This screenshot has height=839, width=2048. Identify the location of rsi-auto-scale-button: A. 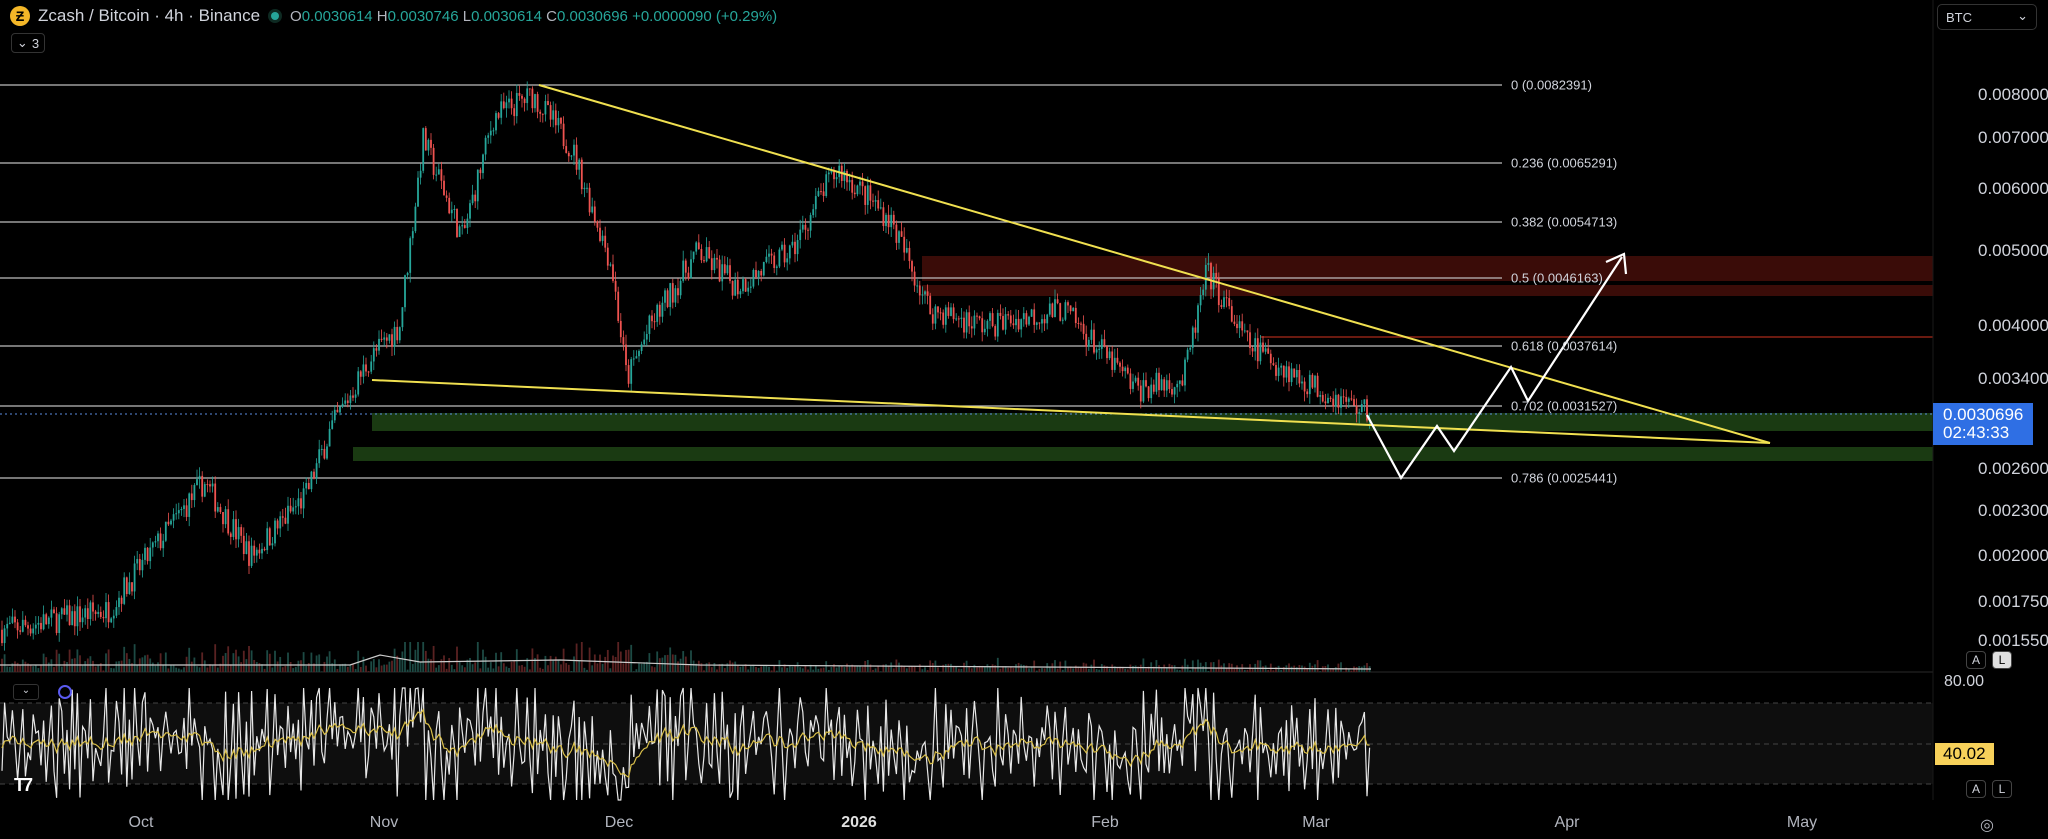
(1976, 789).